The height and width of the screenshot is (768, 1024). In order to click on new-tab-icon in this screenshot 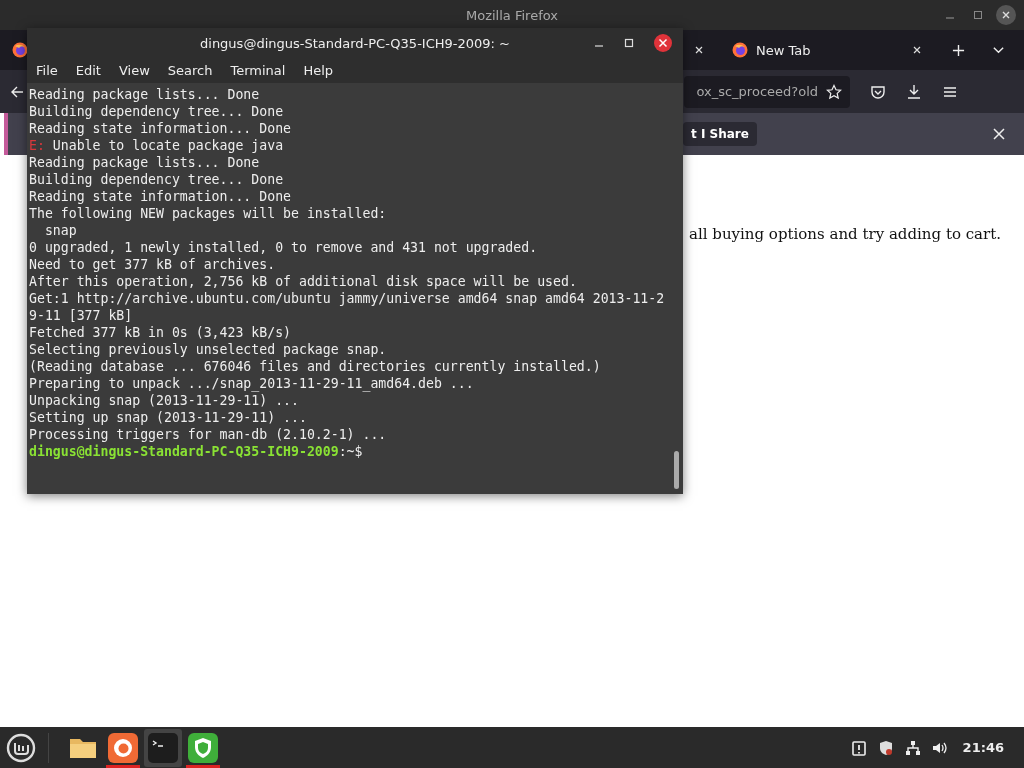, I will do `click(958, 50)`.